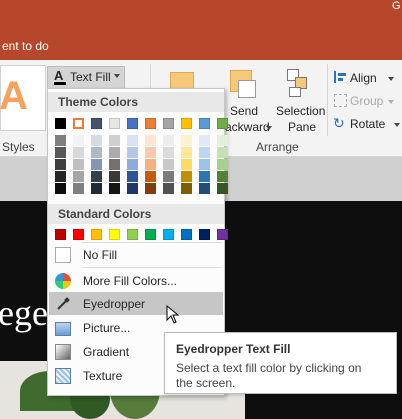 The width and height of the screenshot is (402, 419). Describe the element at coordinates (327, 100) in the screenshot. I see `group-separator` at that location.